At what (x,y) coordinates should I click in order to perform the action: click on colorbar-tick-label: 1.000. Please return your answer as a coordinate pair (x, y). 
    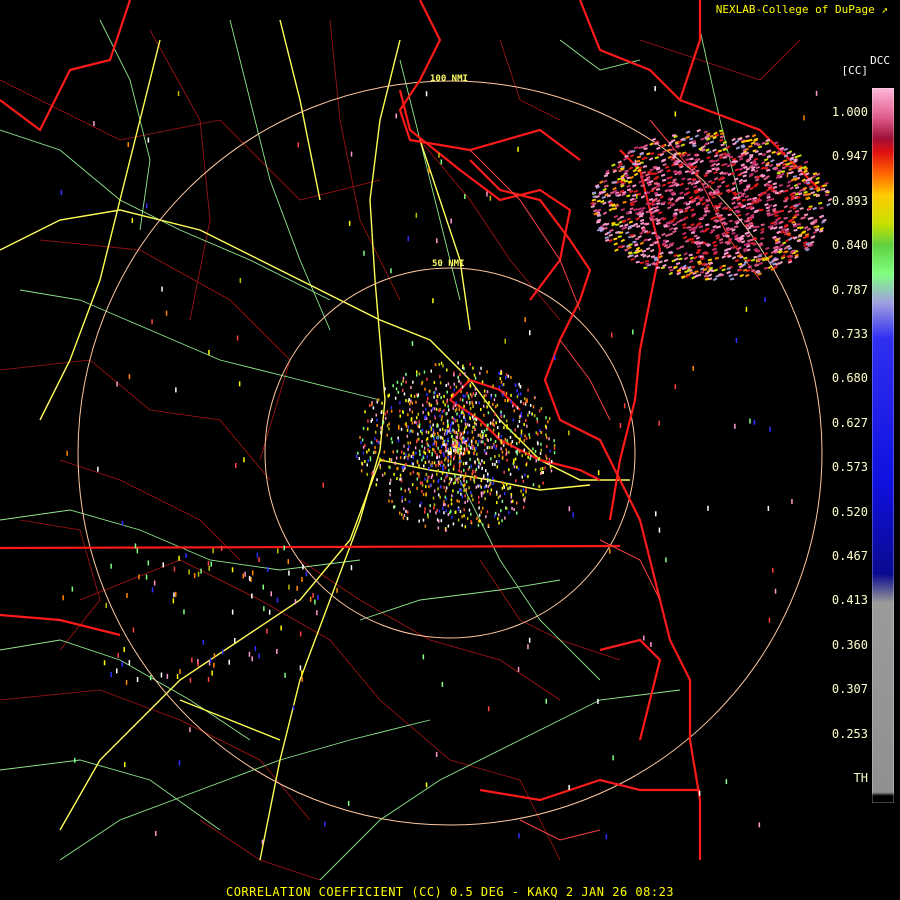
    Looking at the image, I should click on (849, 112).